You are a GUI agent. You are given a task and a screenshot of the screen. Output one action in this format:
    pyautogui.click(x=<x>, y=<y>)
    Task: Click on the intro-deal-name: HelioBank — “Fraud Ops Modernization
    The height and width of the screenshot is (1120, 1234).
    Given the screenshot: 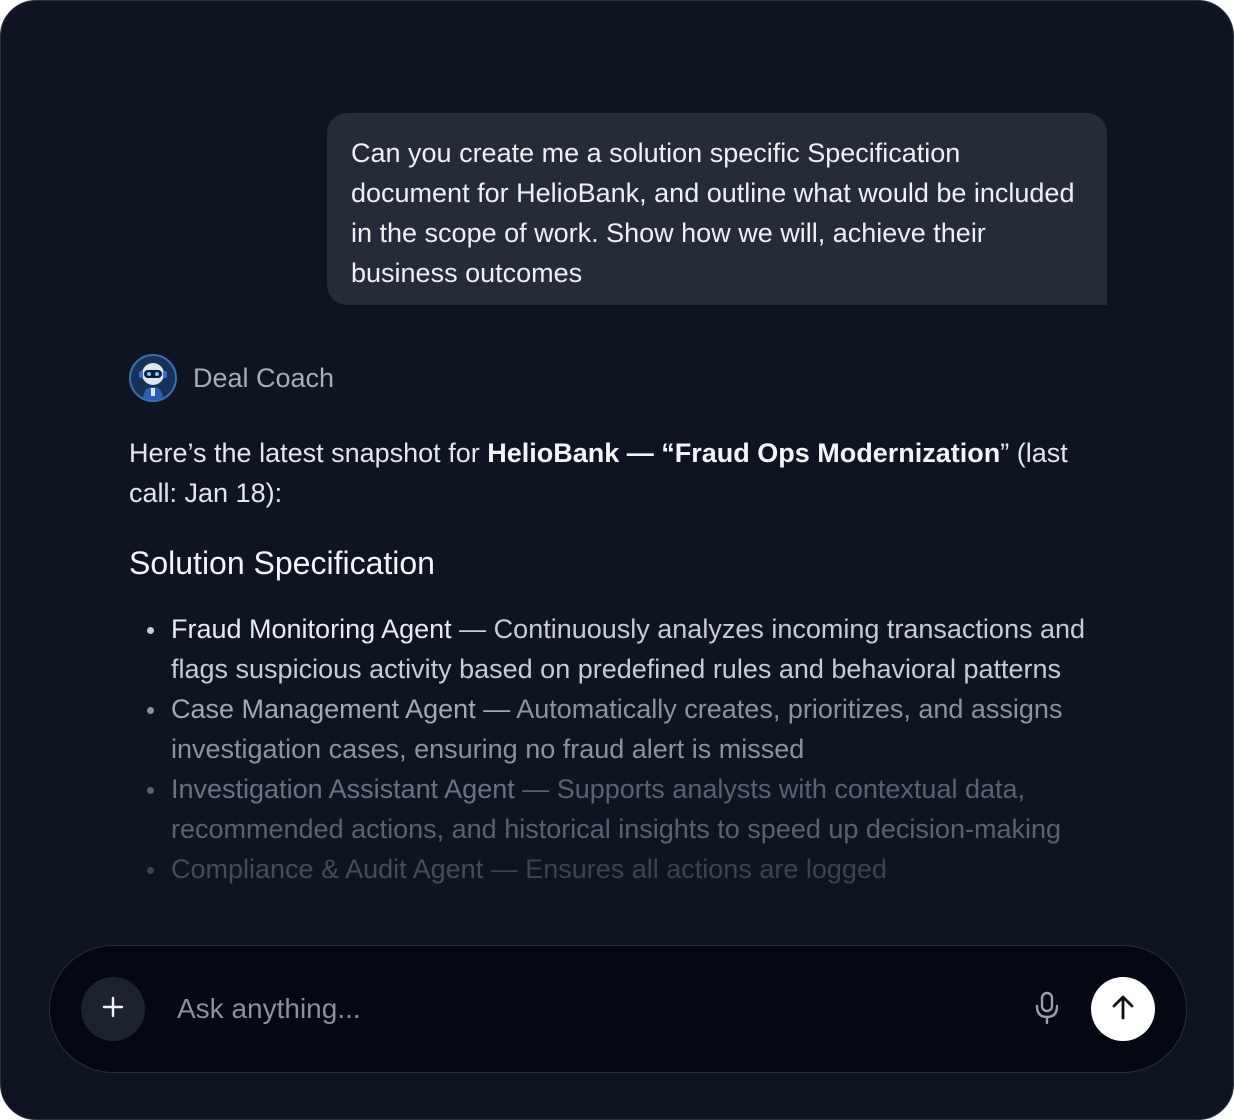 What is the action you would take?
    pyautogui.click(x=744, y=453)
    